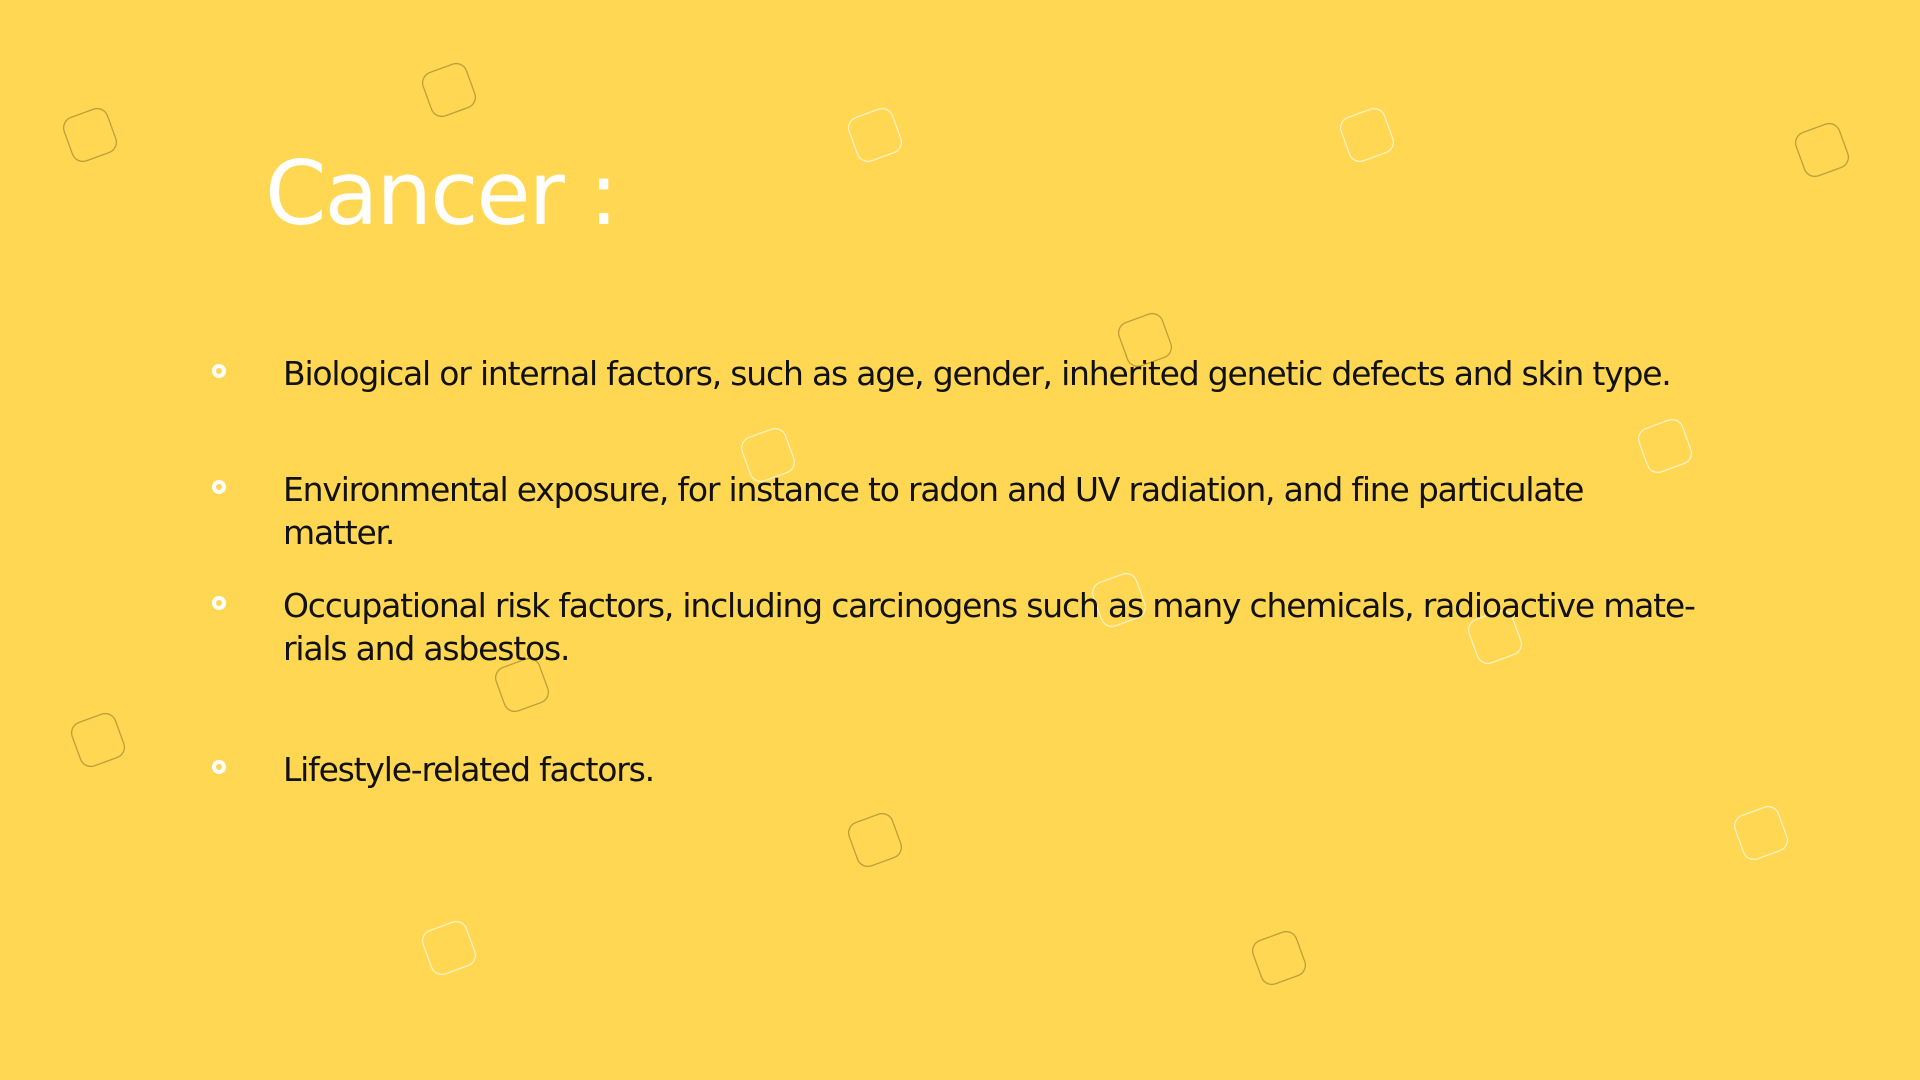 This screenshot has height=1080, width=1920. I want to click on bullet-text: Lifestyle-related factors., so click(469, 769).